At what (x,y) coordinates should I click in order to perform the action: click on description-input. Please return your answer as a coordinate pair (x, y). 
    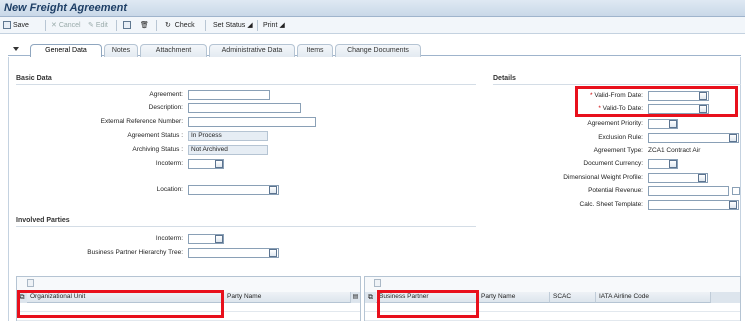
    Looking at the image, I should click on (244, 108).